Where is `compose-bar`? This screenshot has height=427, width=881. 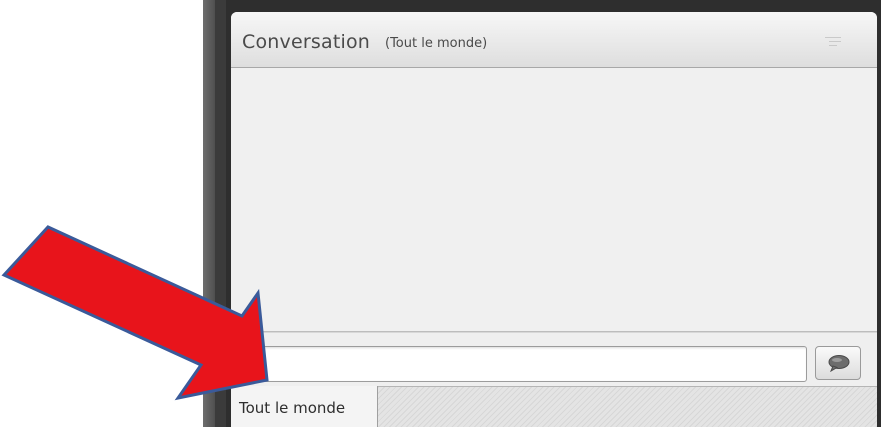
compose-bar is located at coordinates (554, 359).